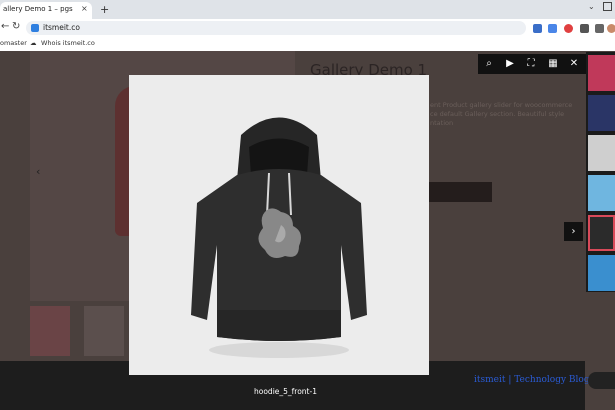 This screenshot has height=410, width=615. What do you see at coordinates (285, 391) in the screenshot?
I see `image-caption: hoodie_5_front-1` at bounding box center [285, 391].